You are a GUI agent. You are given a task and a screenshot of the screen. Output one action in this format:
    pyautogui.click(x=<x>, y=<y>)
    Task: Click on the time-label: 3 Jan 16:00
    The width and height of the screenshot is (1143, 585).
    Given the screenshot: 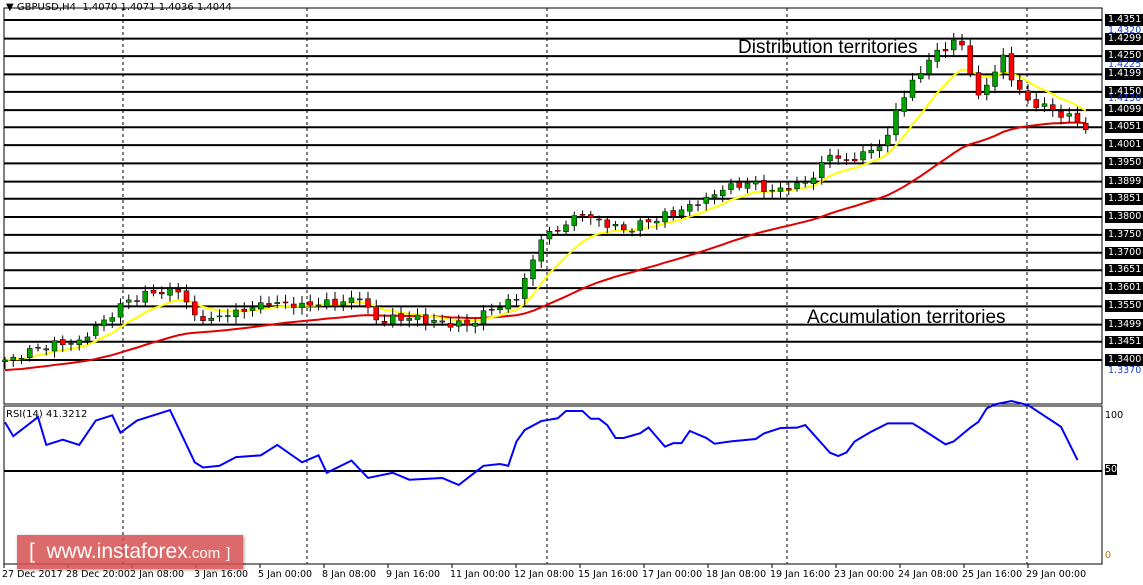 What is the action you would take?
    pyautogui.click(x=221, y=574)
    